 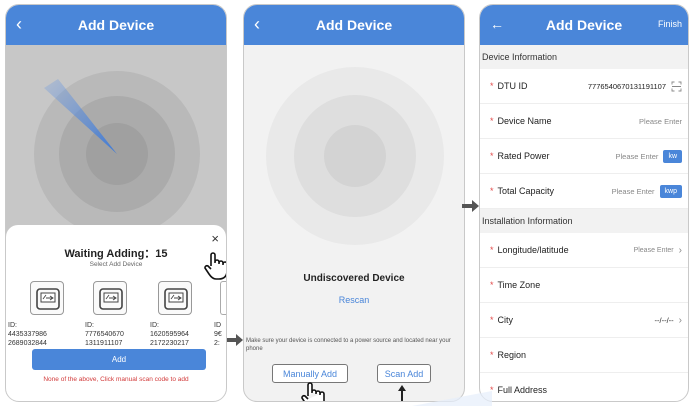 What do you see at coordinates (104, 334) in the screenshot?
I see `device-id-text: ID: 7776540670 1311911107` at bounding box center [104, 334].